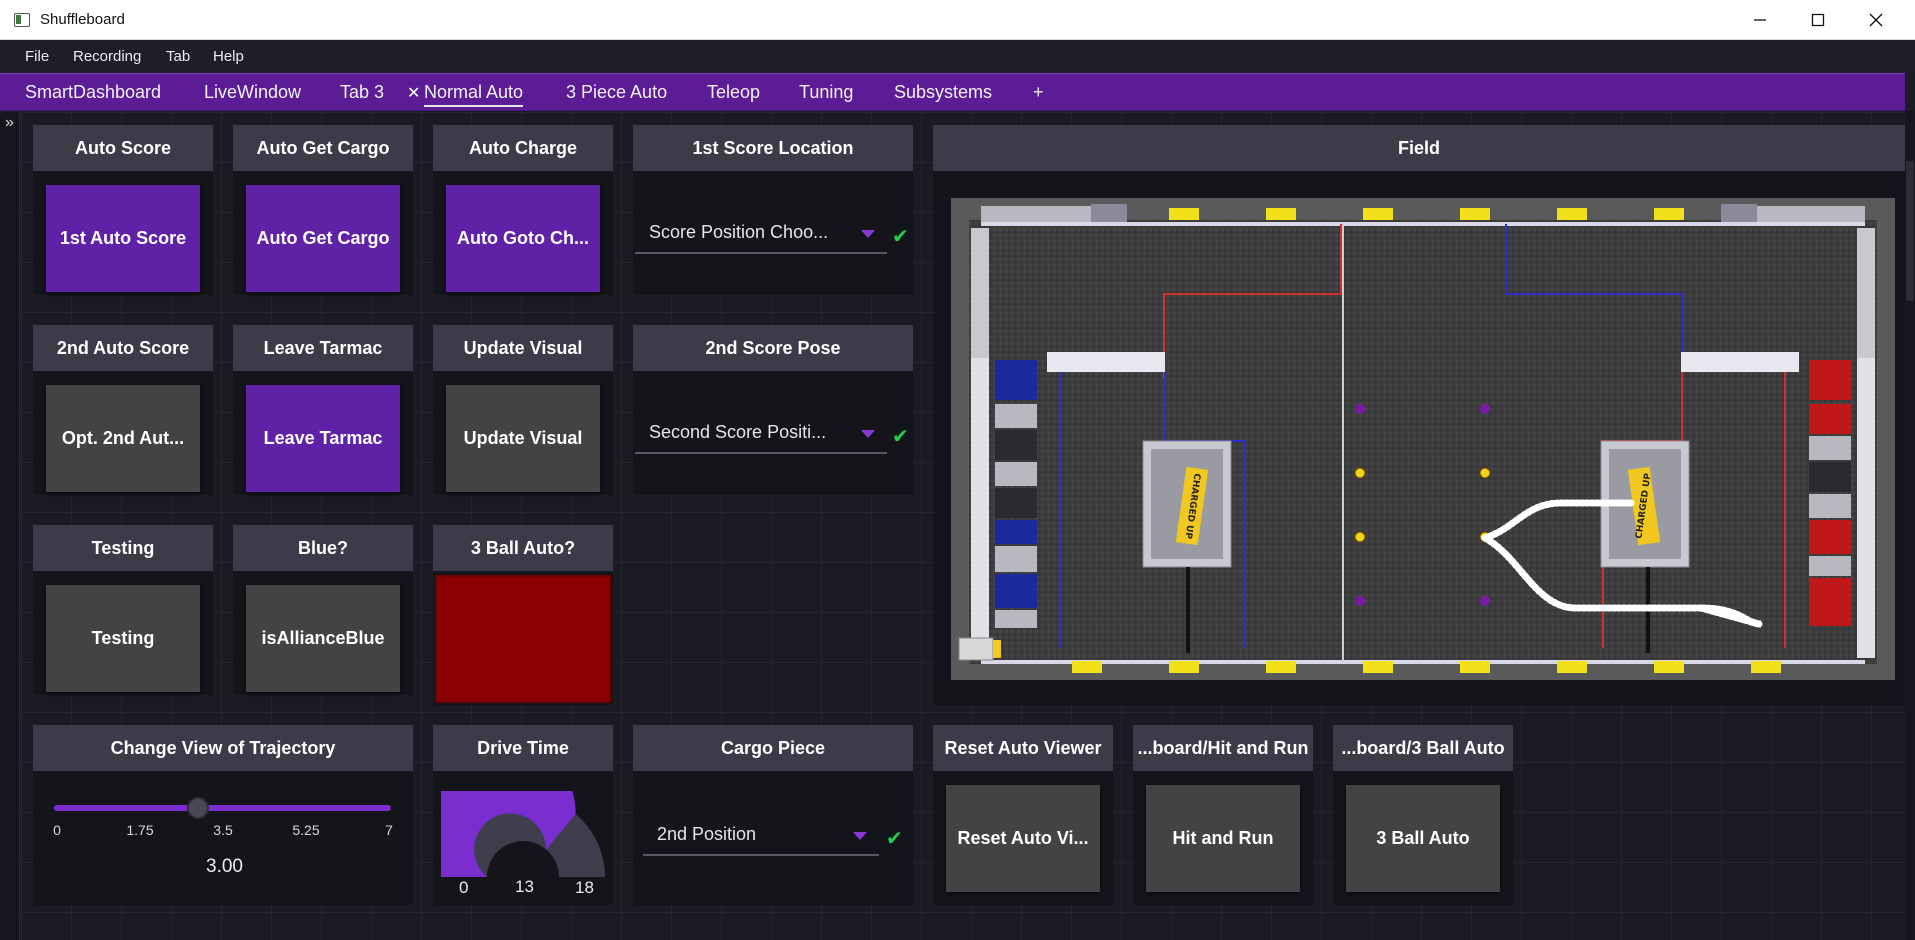 The height and width of the screenshot is (940, 1915). I want to click on slider-tick-label: 3.5, so click(223, 830).